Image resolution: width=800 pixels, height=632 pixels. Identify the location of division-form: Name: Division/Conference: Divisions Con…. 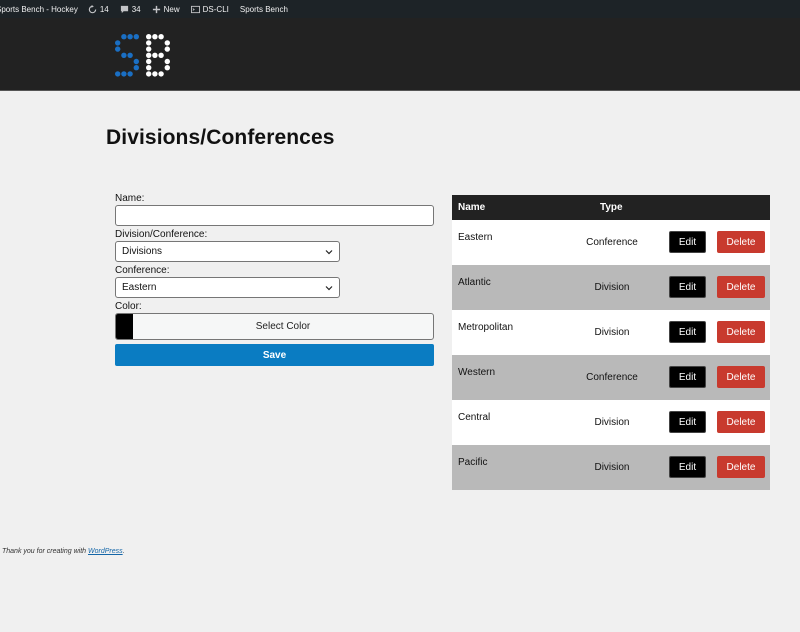
(274, 278).